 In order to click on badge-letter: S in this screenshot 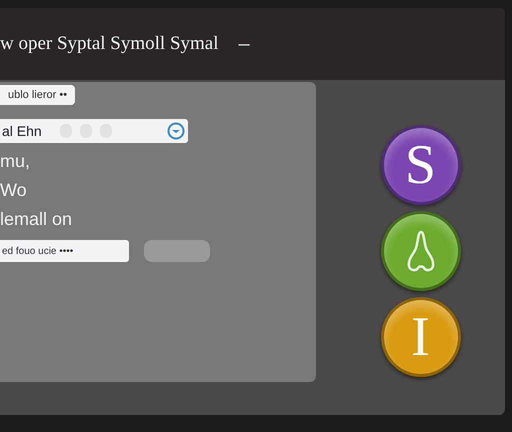, I will do `click(420, 165)`.